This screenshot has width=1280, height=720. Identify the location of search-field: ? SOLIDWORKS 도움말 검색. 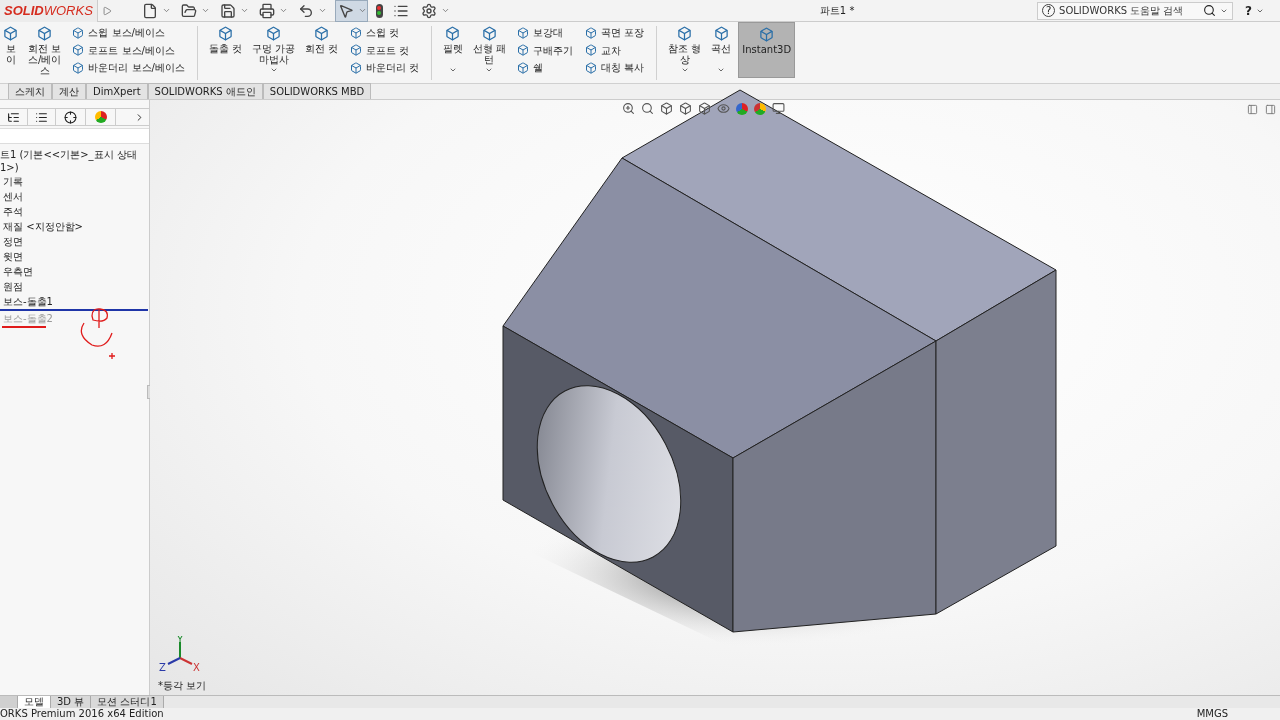
(1135, 10).